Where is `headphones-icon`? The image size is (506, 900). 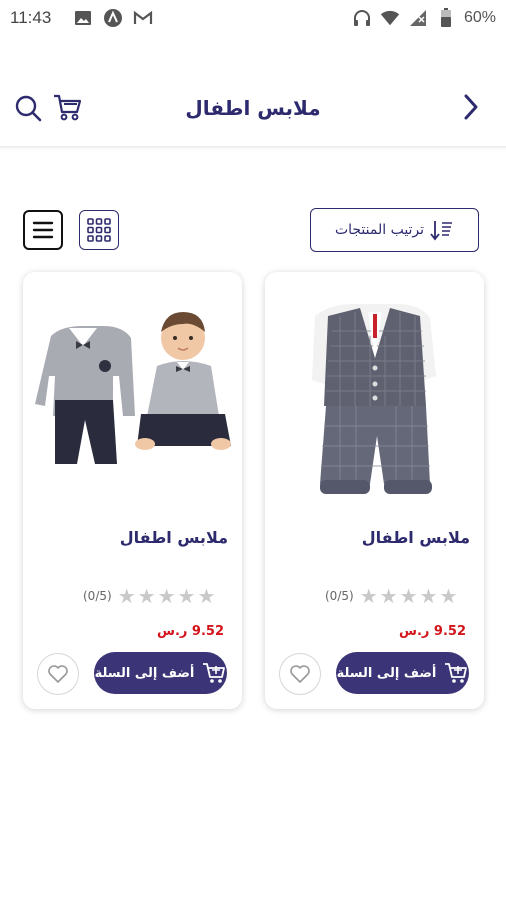 headphones-icon is located at coordinates (362, 18).